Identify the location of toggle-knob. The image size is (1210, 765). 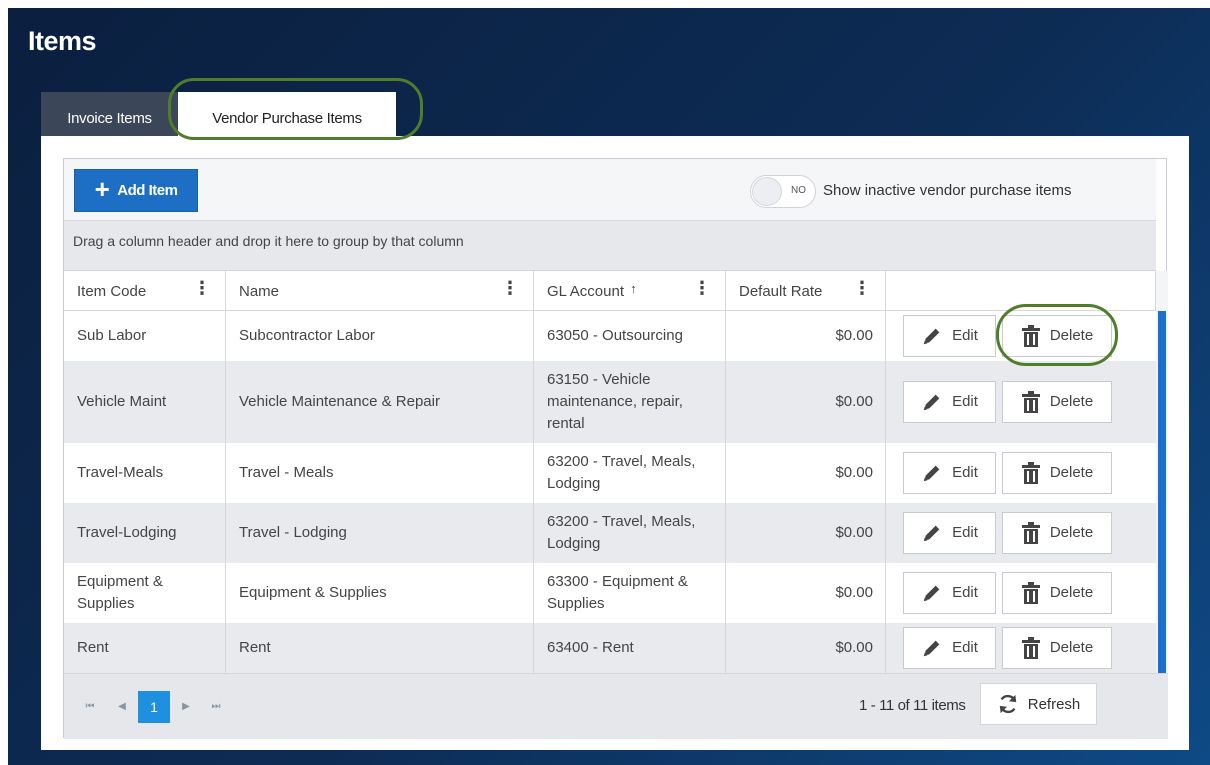
(767, 191).